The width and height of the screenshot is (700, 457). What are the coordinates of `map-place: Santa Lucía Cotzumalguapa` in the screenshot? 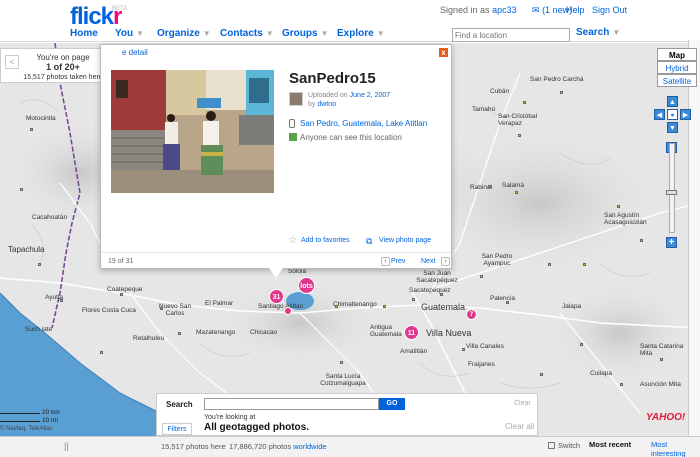 It's located at (343, 380).